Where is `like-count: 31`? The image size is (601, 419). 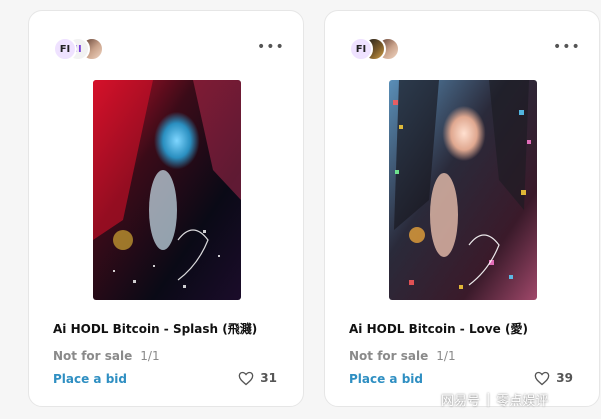
like-count: 31 is located at coordinates (268, 378).